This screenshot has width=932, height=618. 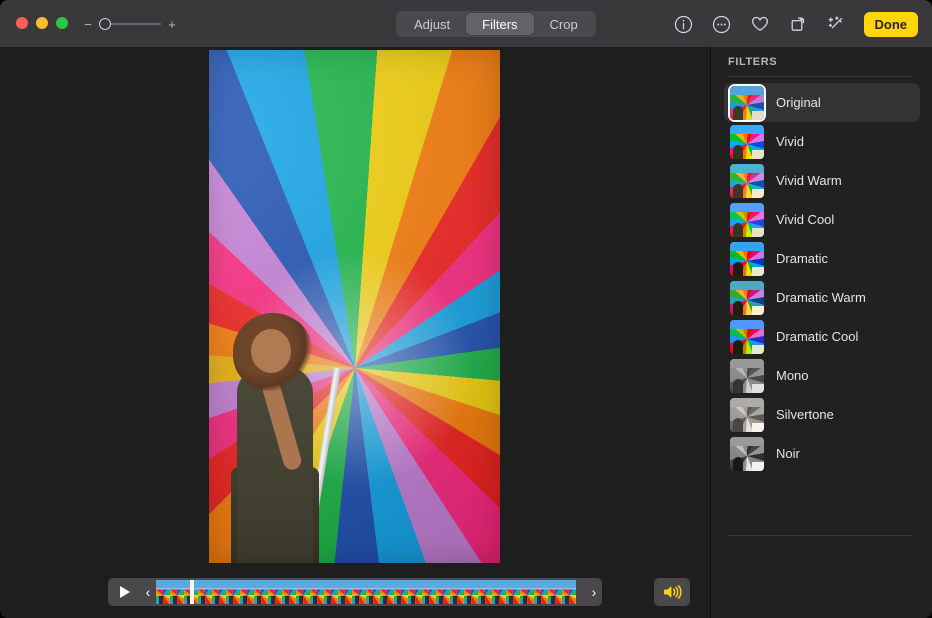 What do you see at coordinates (809, 180) in the screenshot?
I see `filter-item-label: Vivid Warm` at bounding box center [809, 180].